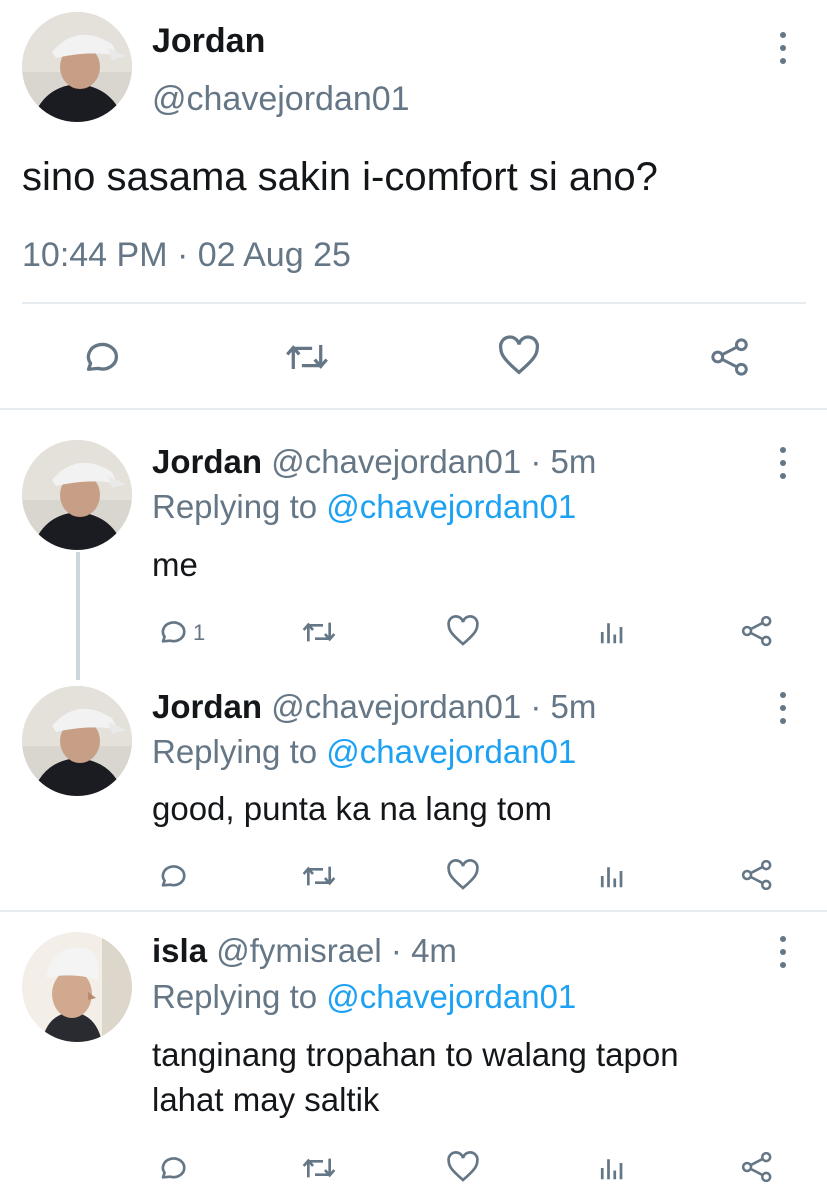 The width and height of the screenshot is (827, 1200). I want to click on reply-header: isla @fymisrael · 4m, so click(304, 951).